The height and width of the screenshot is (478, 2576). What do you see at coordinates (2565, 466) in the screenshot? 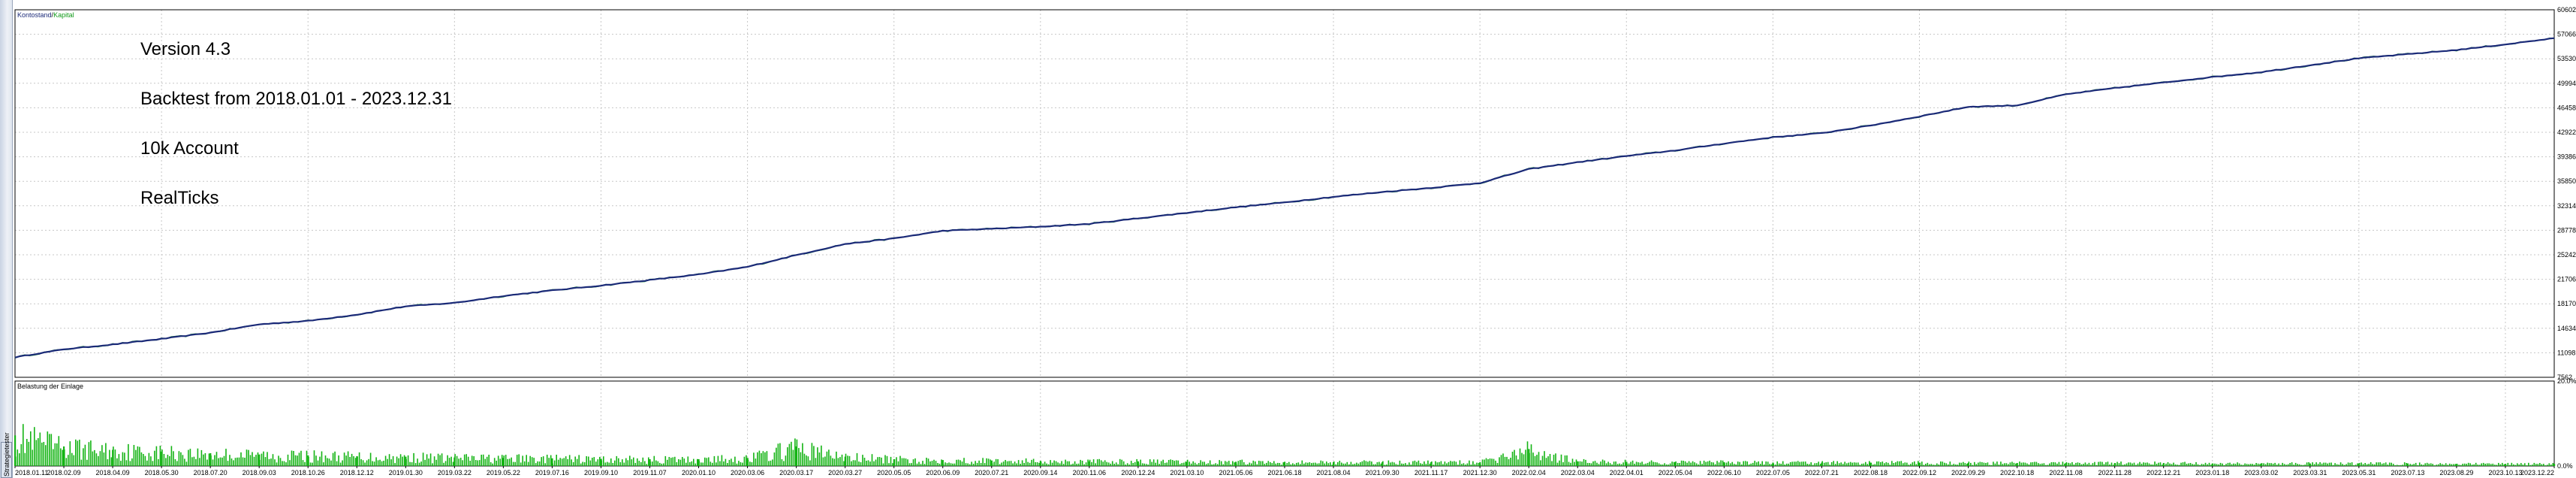
I see `load-y-tick-label: 0.0%` at bounding box center [2565, 466].